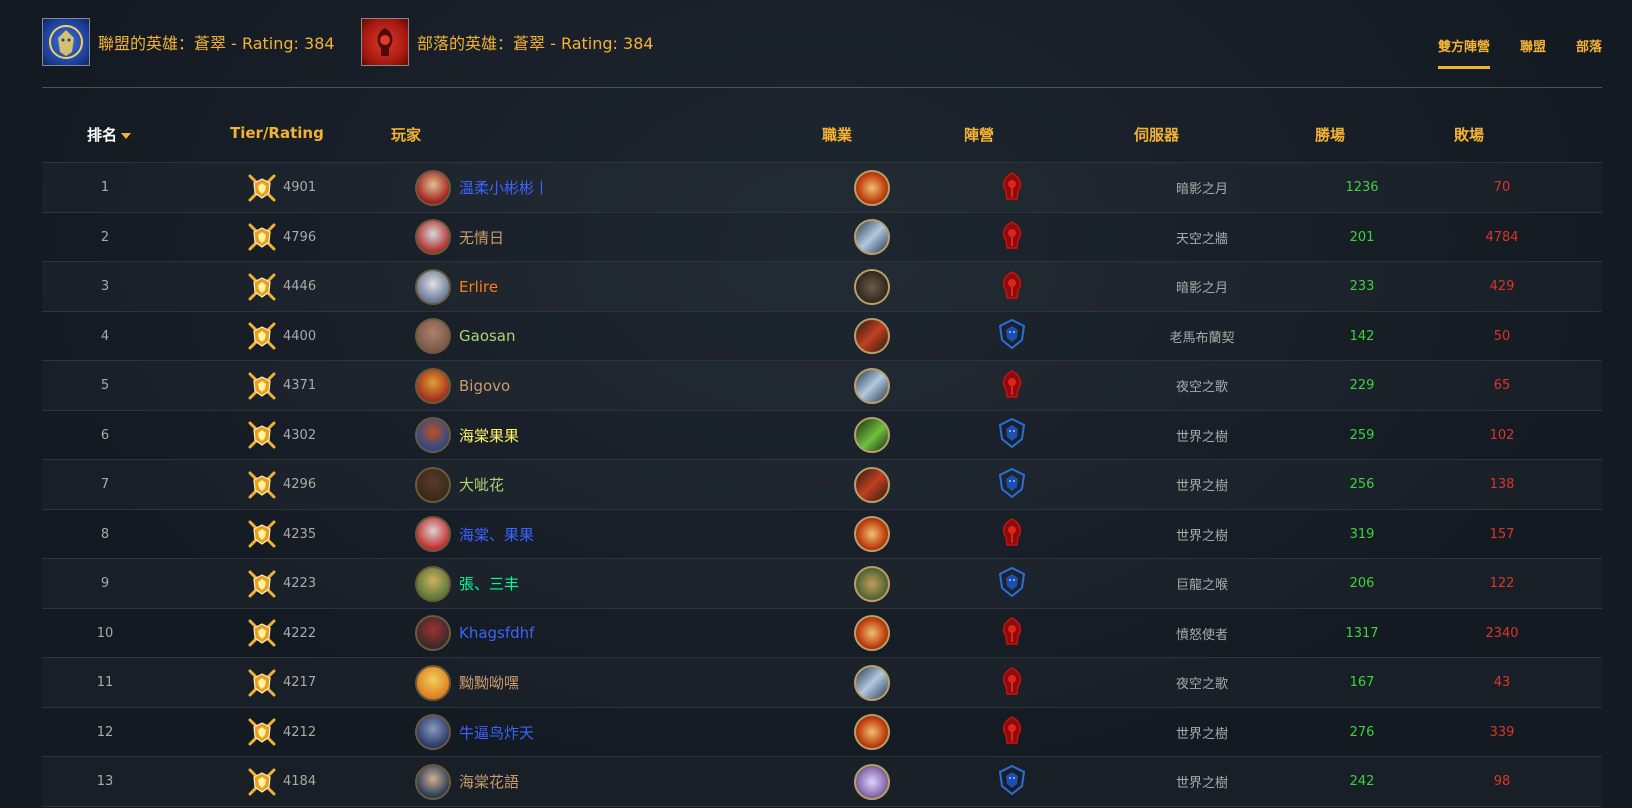 The width and height of the screenshot is (1632, 808). Describe the element at coordinates (456, 286) in the screenshot. I see `player-cell: Erlire` at that location.